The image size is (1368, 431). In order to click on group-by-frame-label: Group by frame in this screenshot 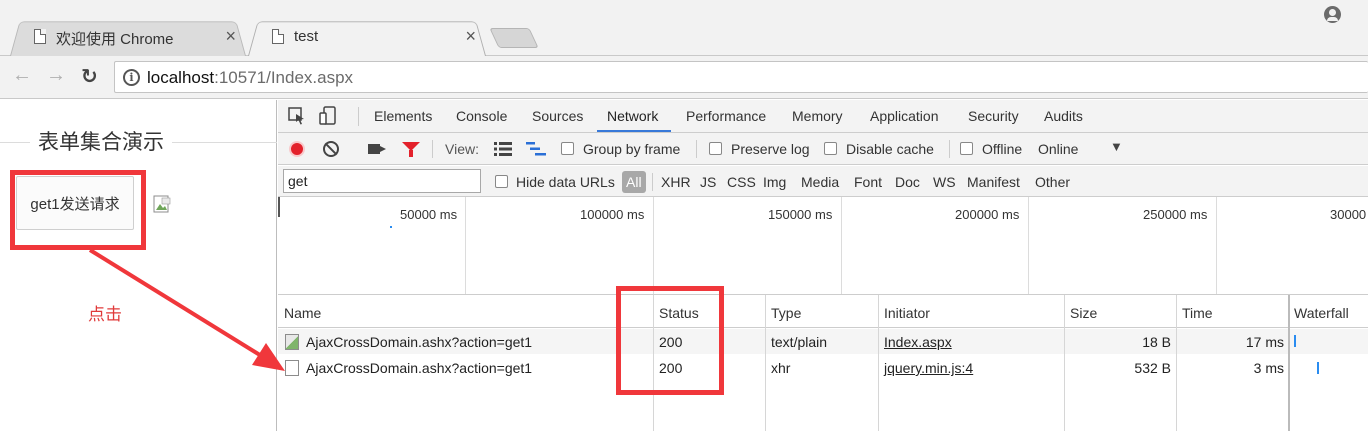, I will do `click(632, 149)`.